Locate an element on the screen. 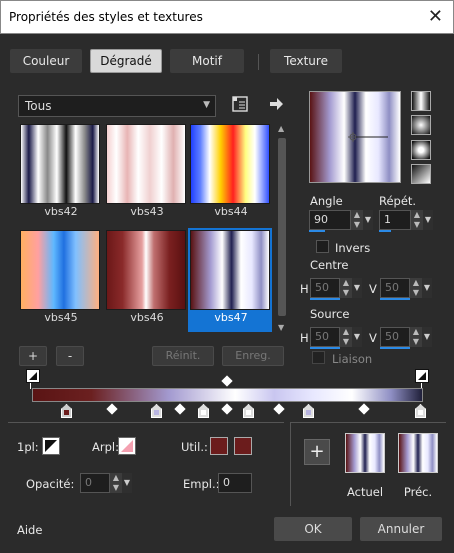  gradient-cell: vbs46 is located at coordinates (147, 278).